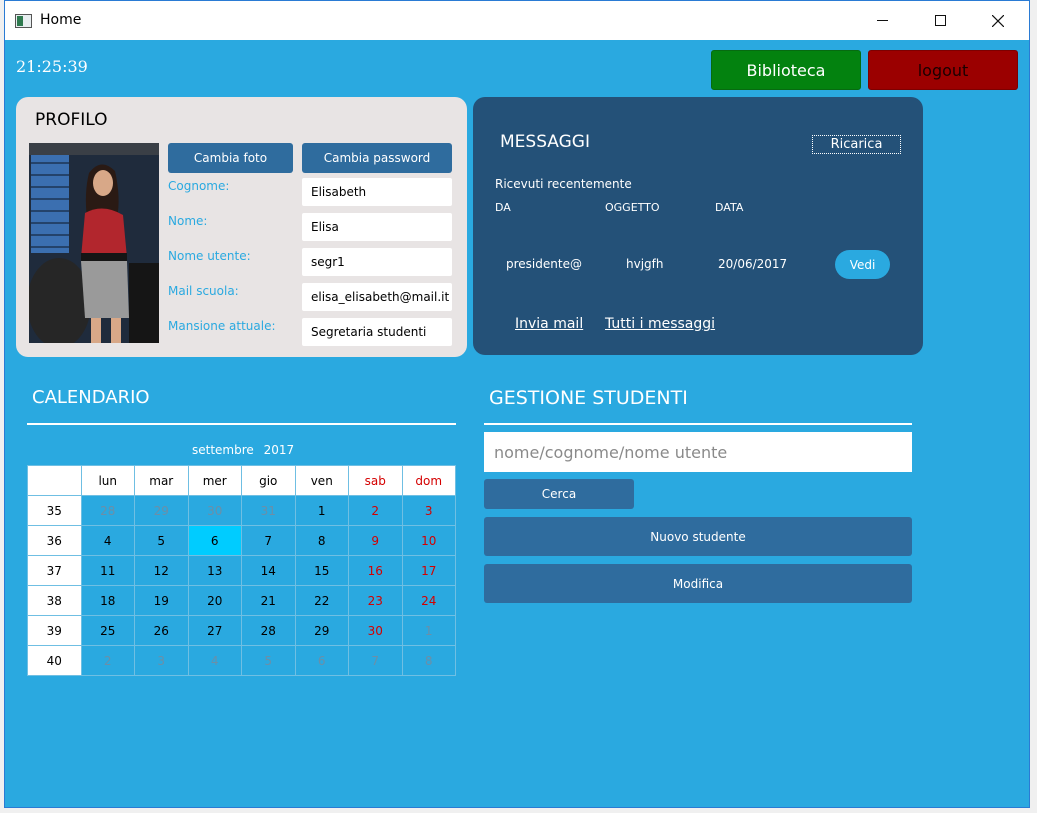  I want to click on calendar-week-row: 35 28 29 30 31 1 2 3, so click(241, 510).